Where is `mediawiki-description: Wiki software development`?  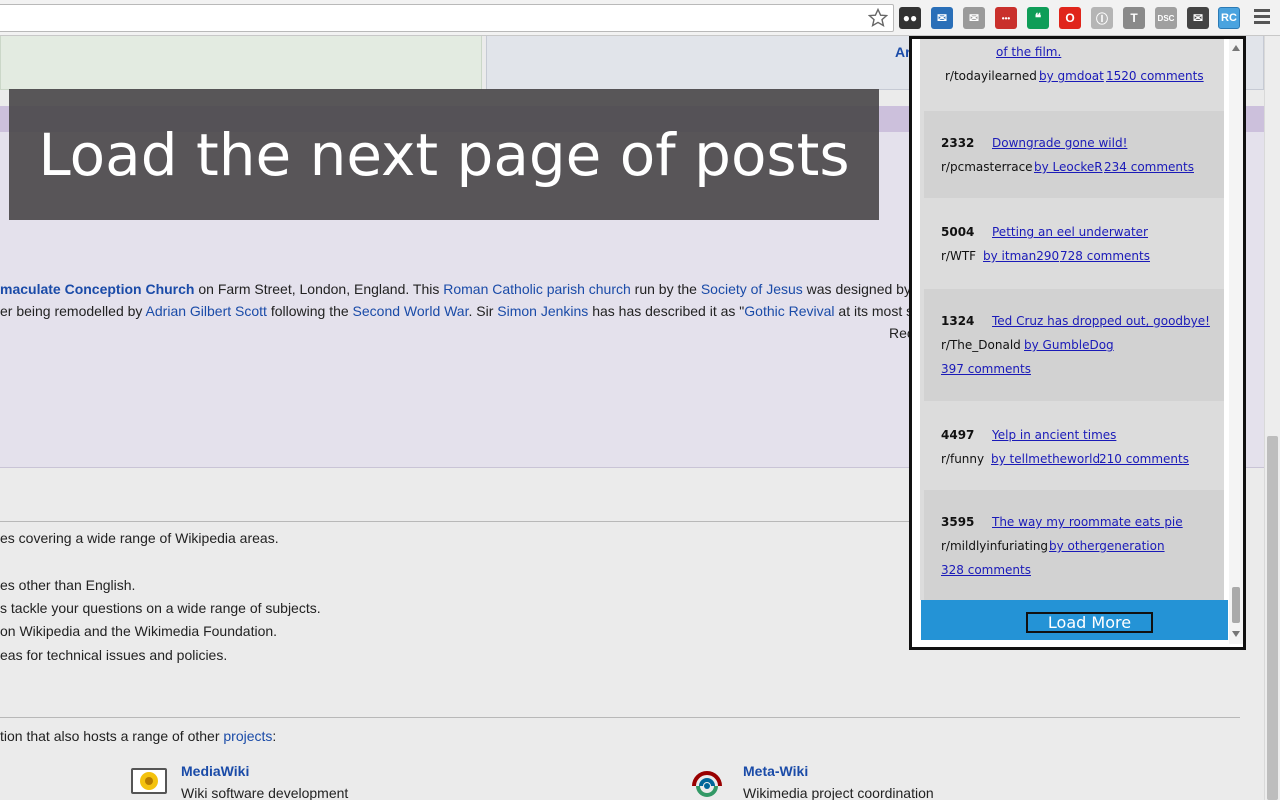 mediawiki-description: Wiki software development is located at coordinates (265, 792).